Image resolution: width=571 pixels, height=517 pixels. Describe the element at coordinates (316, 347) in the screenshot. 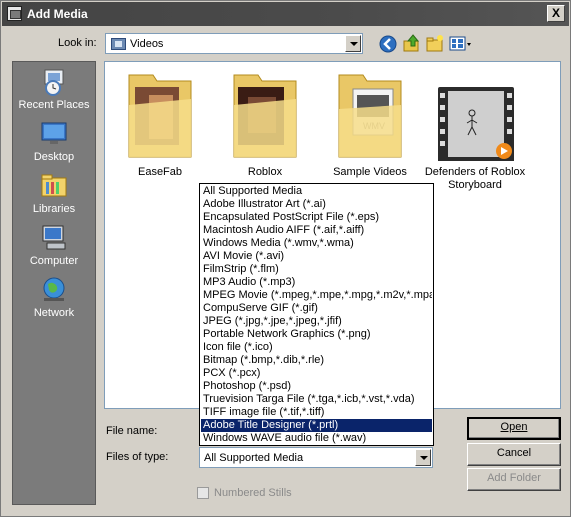

I see `file-type-option: Icon file (*.ico)` at that location.